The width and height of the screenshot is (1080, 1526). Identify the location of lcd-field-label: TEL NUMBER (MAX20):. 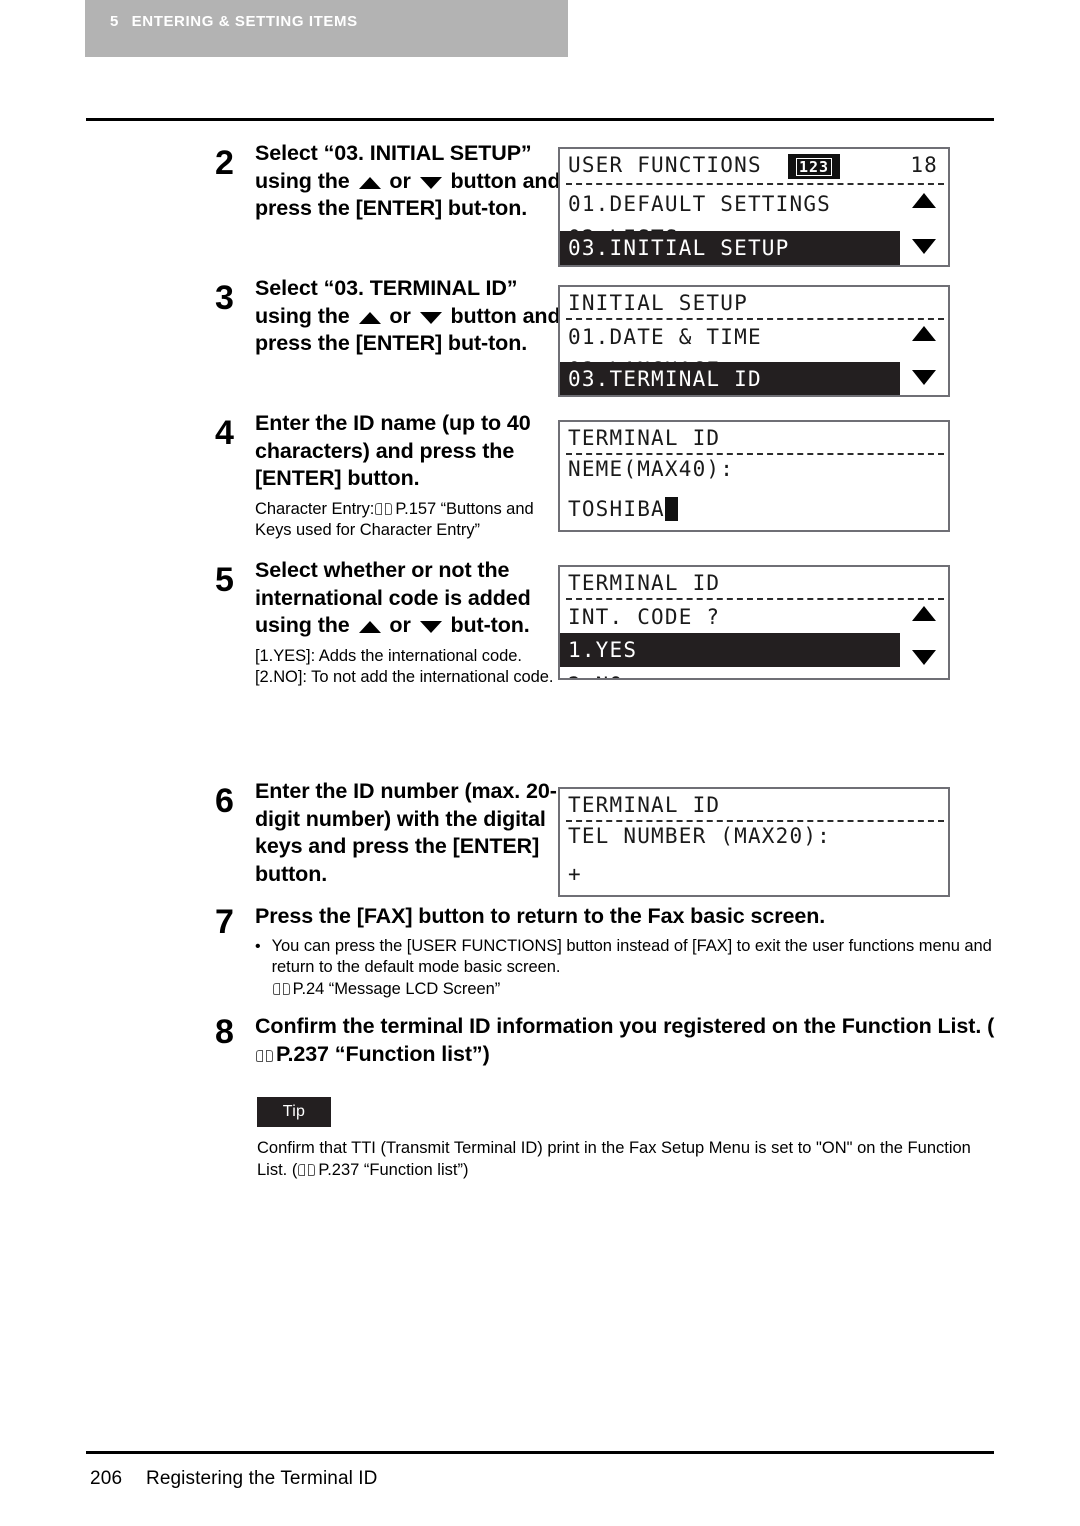
(700, 836).